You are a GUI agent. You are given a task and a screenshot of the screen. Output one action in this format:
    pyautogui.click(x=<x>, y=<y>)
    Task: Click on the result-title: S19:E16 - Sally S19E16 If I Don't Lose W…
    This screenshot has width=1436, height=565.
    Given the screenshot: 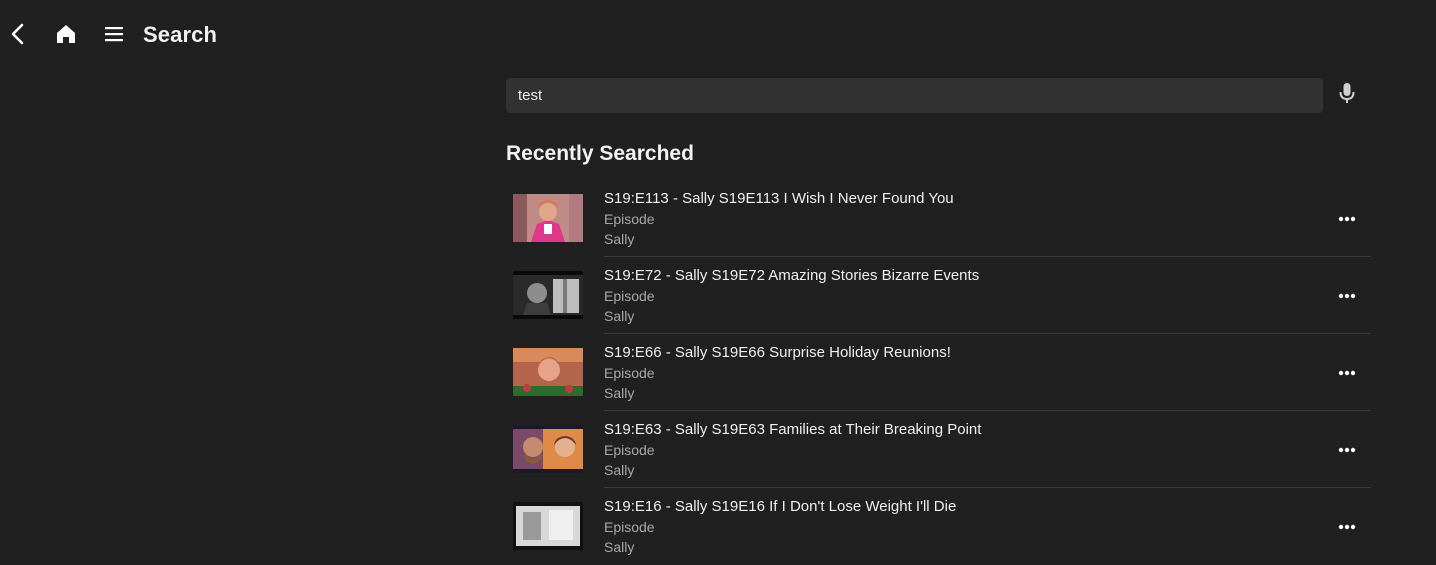 What is the action you would take?
    pyautogui.click(x=780, y=506)
    